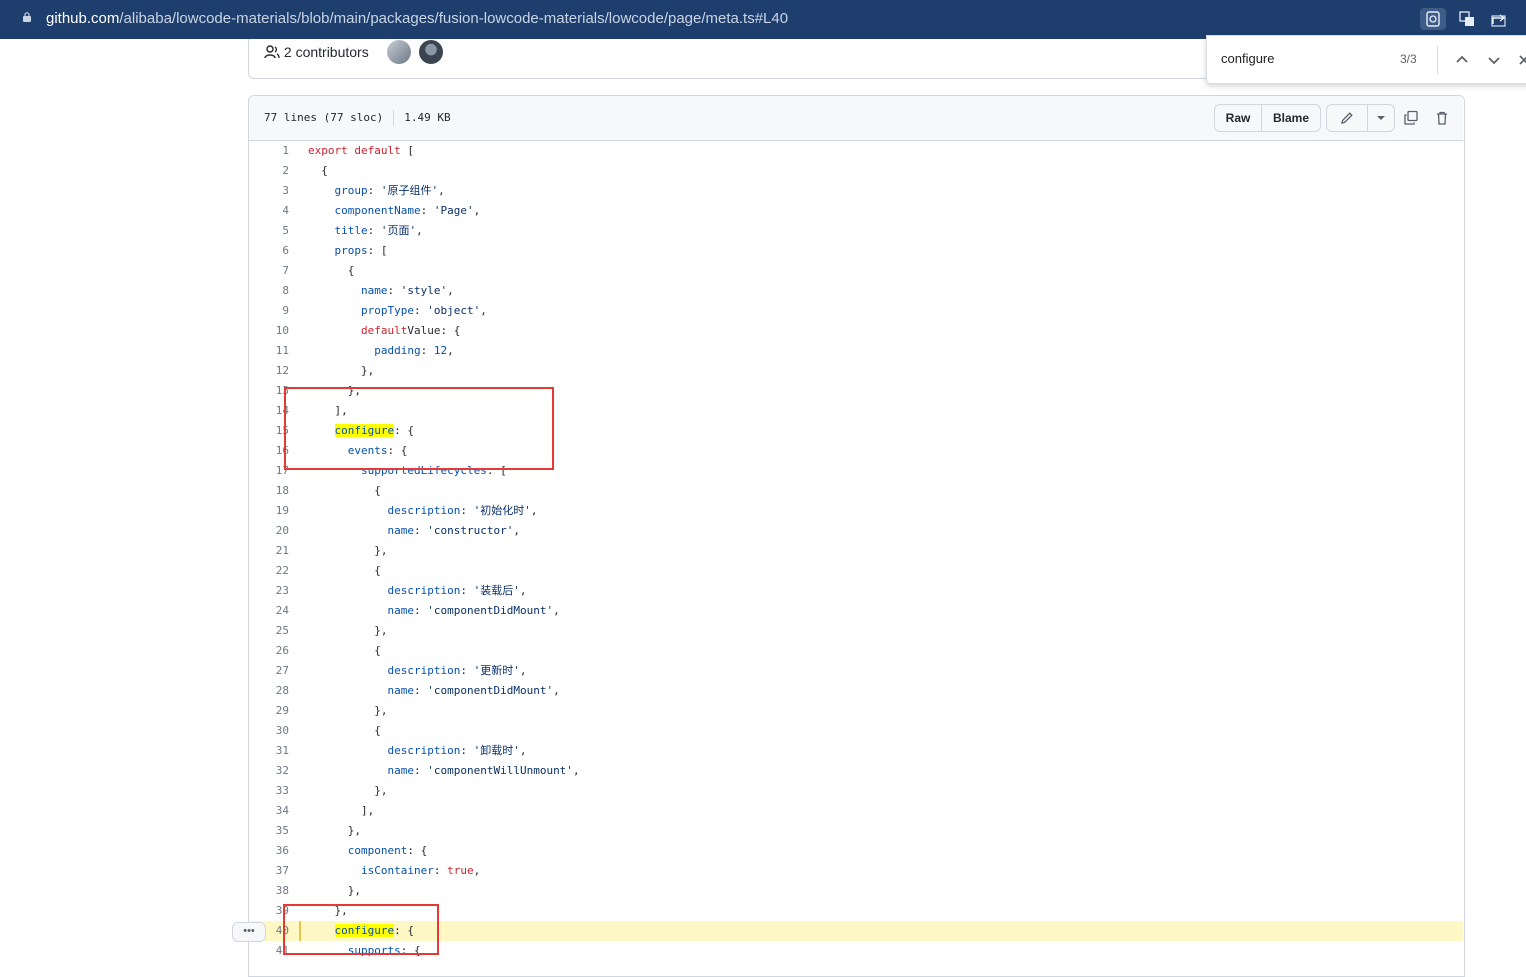 The height and width of the screenshot is (977, 1526). Describe the element at coordinates (269, 351) in the screenshot. I see `line-number: 11` at that location.